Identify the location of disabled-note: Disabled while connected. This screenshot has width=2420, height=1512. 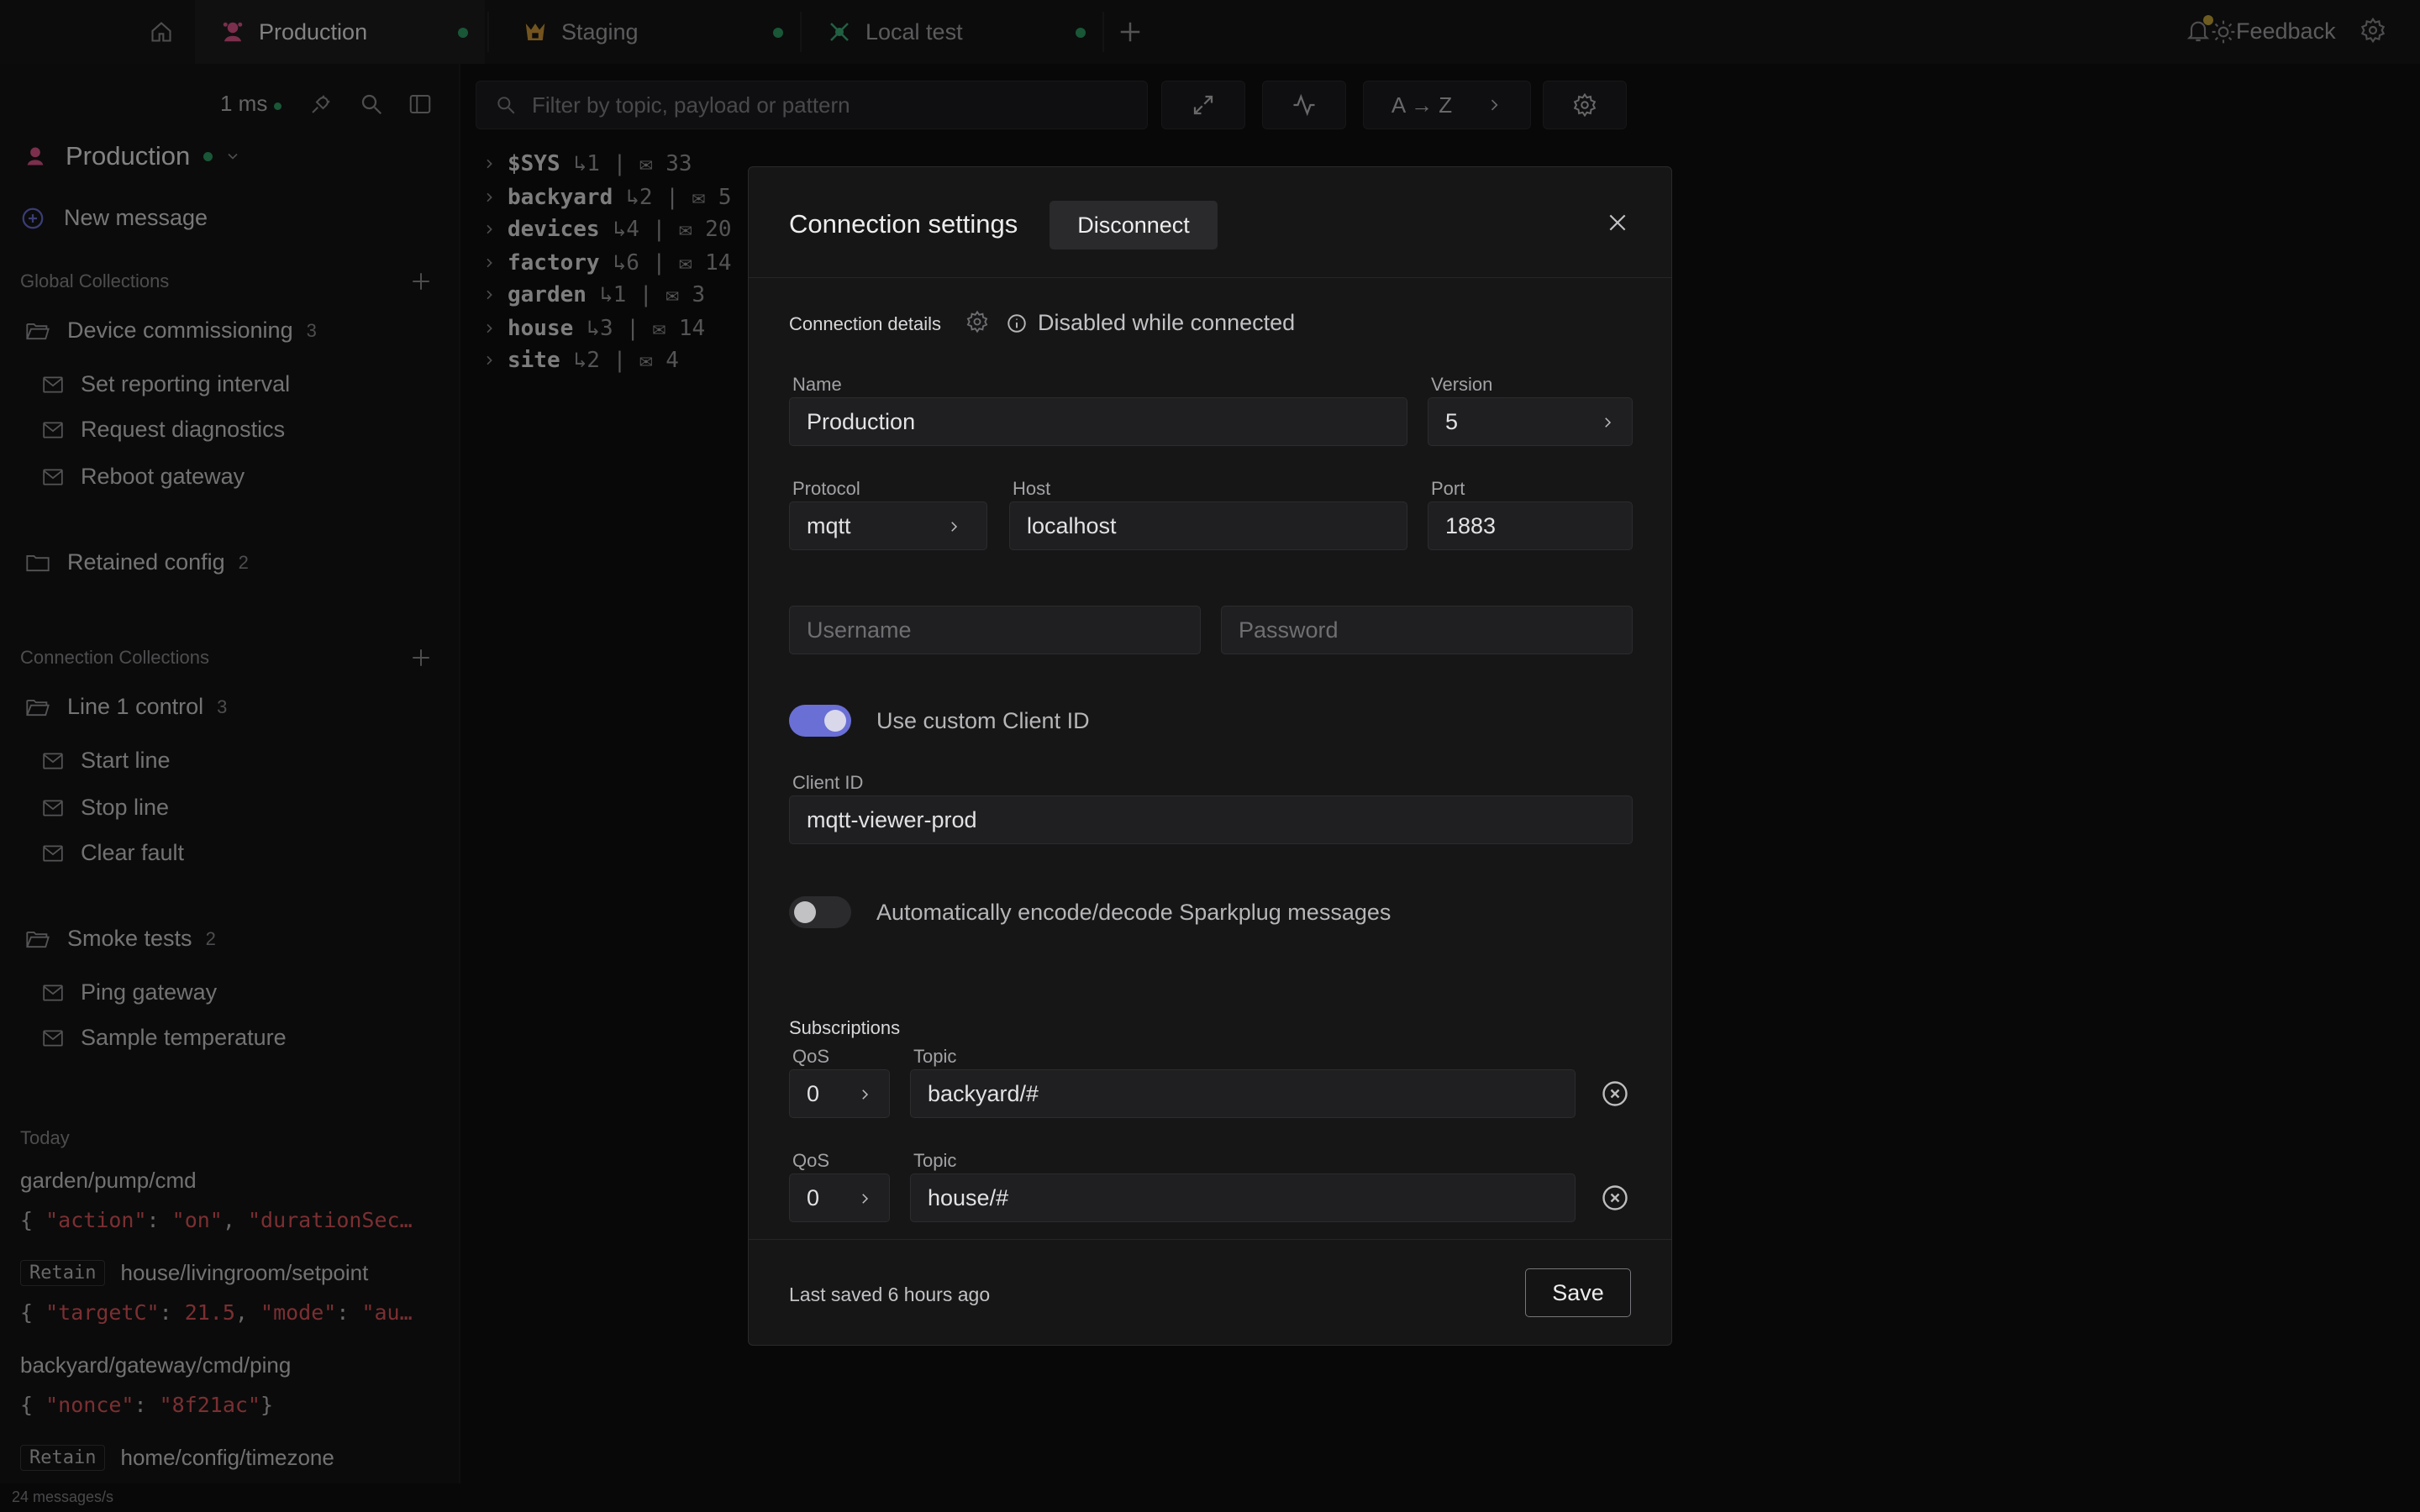
(1150, 323).